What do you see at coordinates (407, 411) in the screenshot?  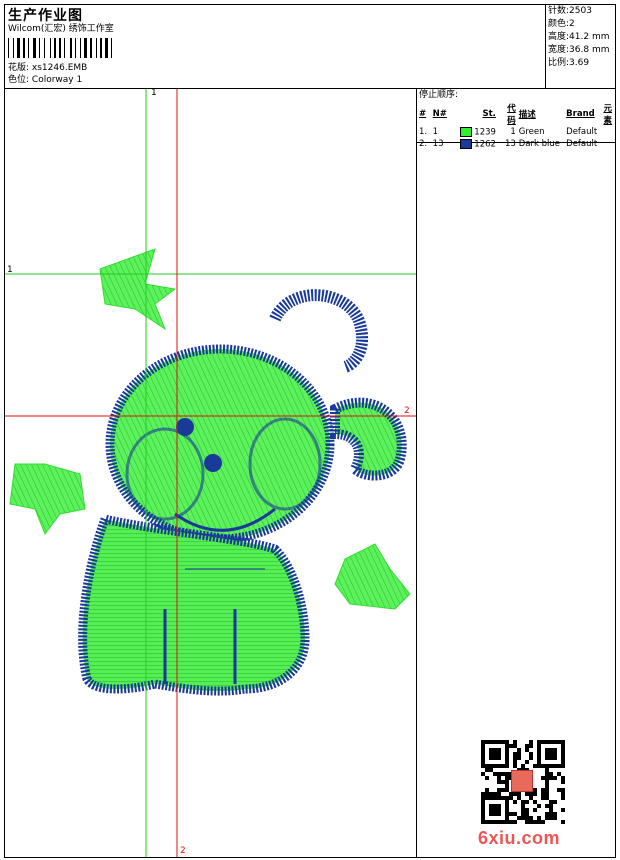 I see `guide-label-red-horizontal: 2` at bounding box center [407, 411].